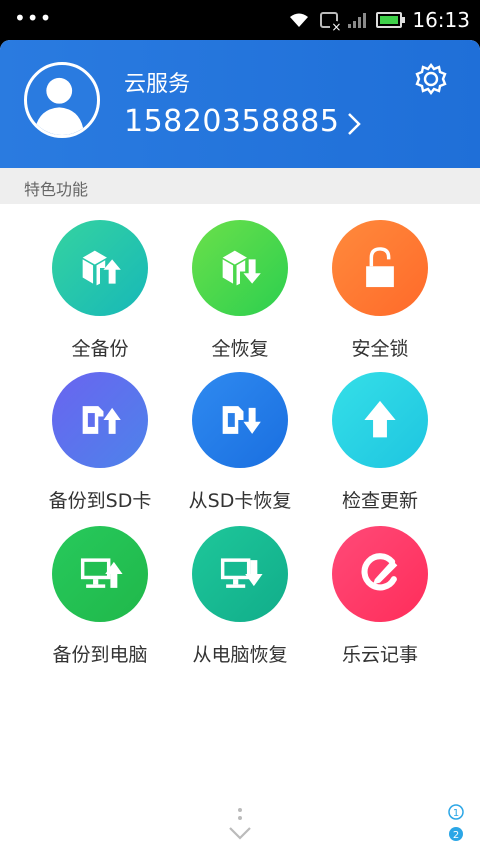 The height and width of the screenshot is (854, 480). I want to click on section-header: 特色功能, so click(240, 186).